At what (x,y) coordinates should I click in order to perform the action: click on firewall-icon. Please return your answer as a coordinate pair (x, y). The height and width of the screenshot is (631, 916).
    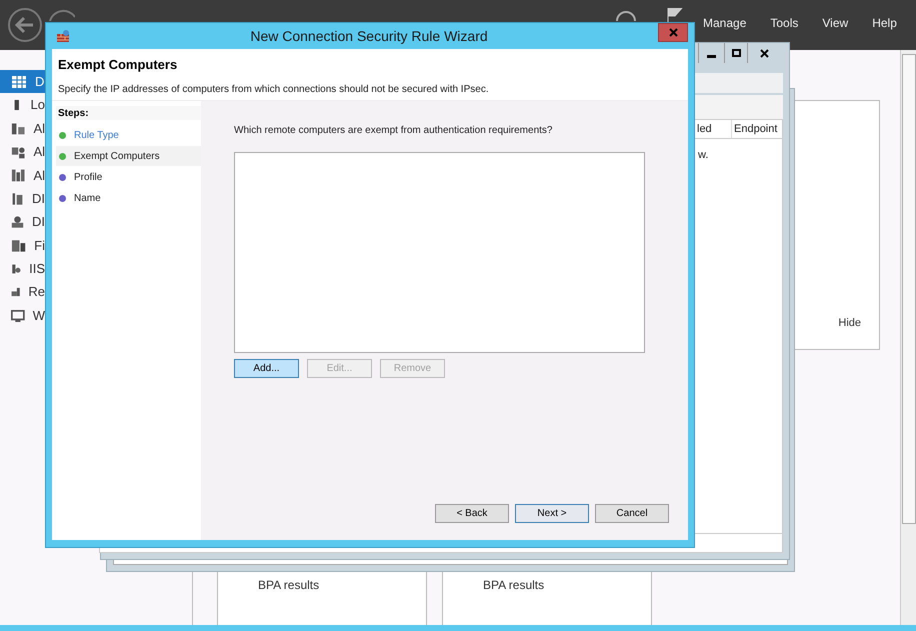
    Looking at the image, I should click on (63, 36).